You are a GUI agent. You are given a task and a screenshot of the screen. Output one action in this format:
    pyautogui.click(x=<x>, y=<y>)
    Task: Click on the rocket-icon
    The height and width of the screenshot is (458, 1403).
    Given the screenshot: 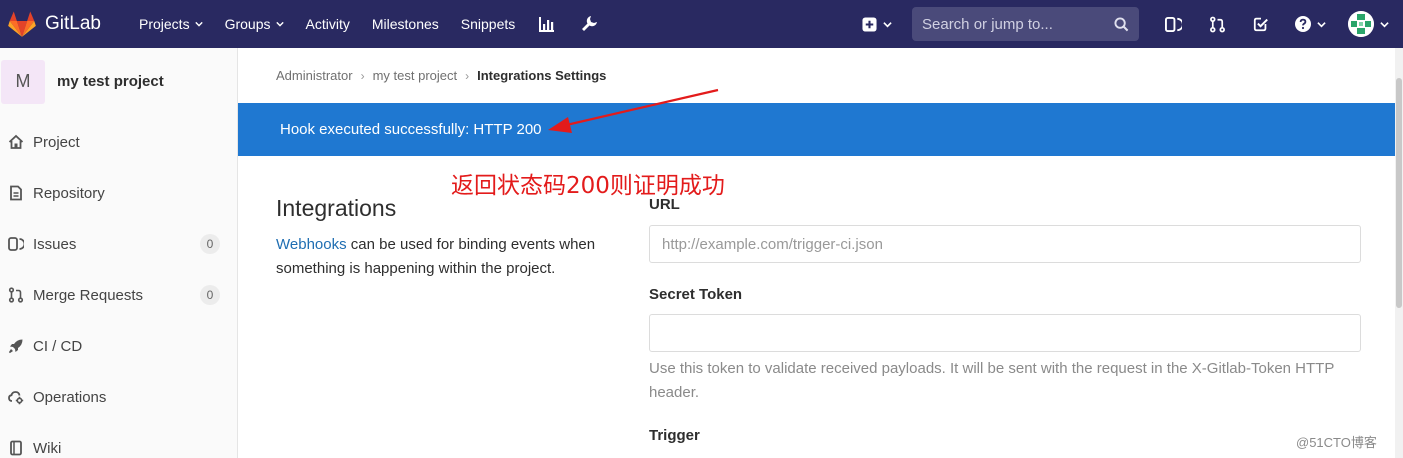 What is the action you would take?
    pyautogui.click(x=15, y=346)
    